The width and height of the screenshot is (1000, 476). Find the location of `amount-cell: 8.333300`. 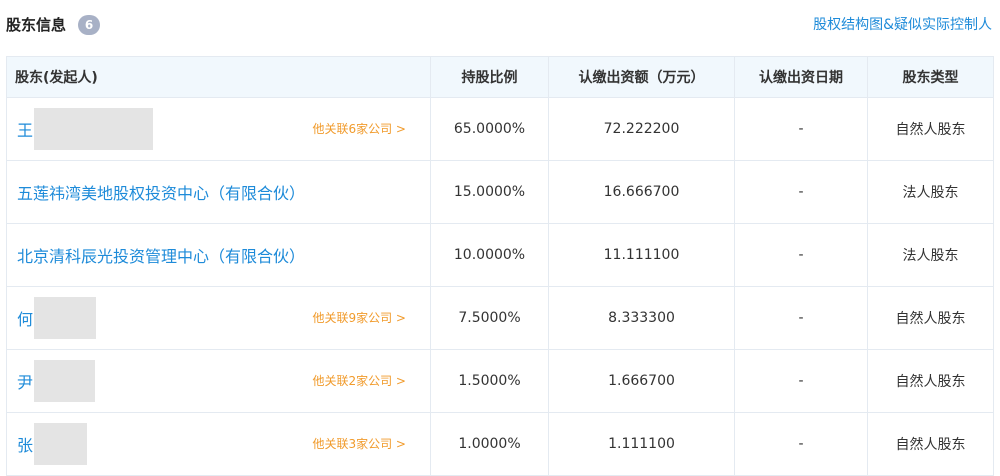

amount-cell: 8.333300 is located at coordinates (641, 318).